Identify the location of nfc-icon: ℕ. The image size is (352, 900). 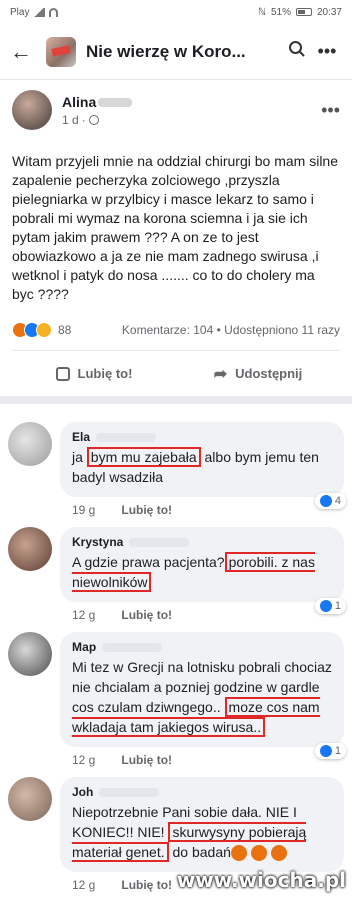
(261, 12).